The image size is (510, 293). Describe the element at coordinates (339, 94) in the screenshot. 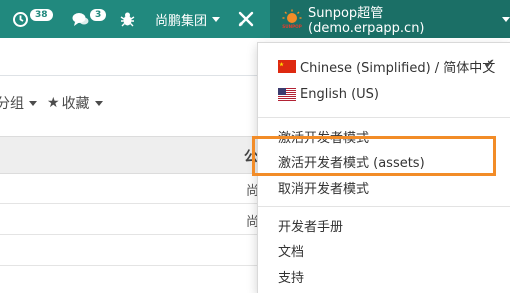

I see `language-label: English (US)` at that location.